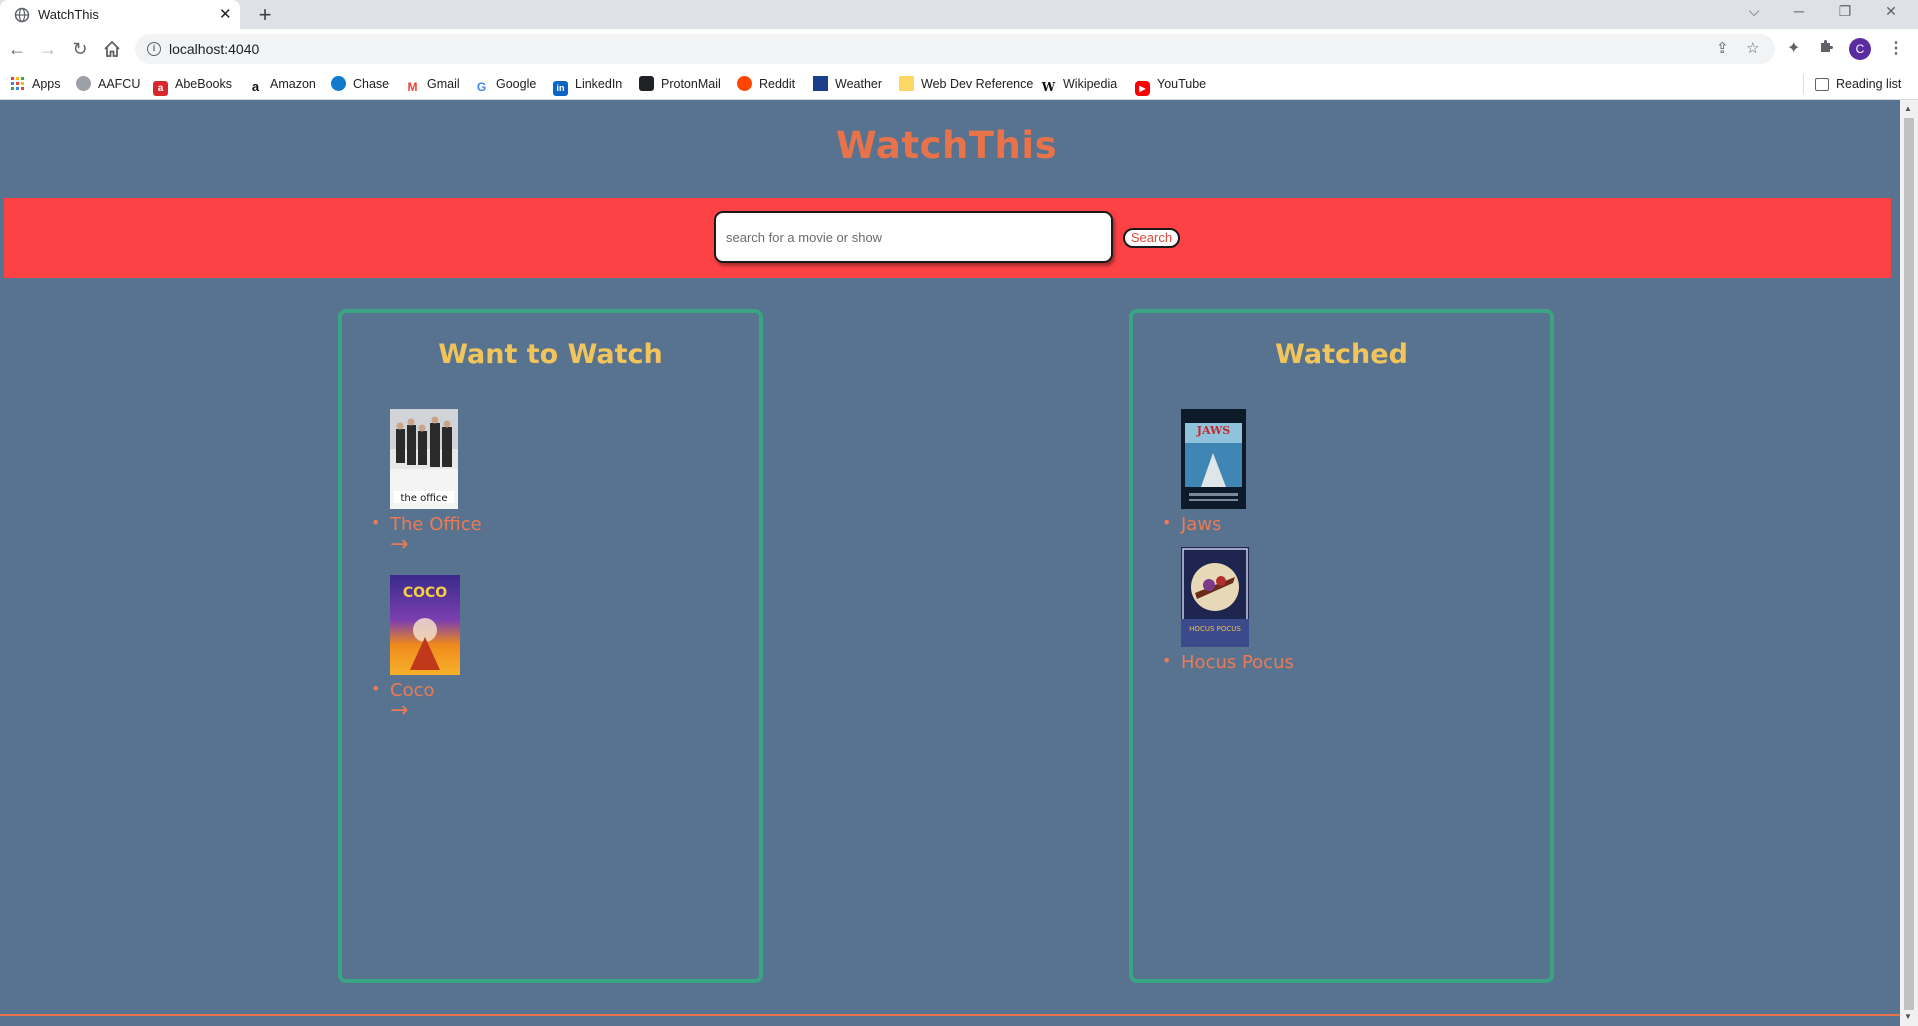  I want to click on bookmark-aafcu: AAFCU, so click(108, 84).